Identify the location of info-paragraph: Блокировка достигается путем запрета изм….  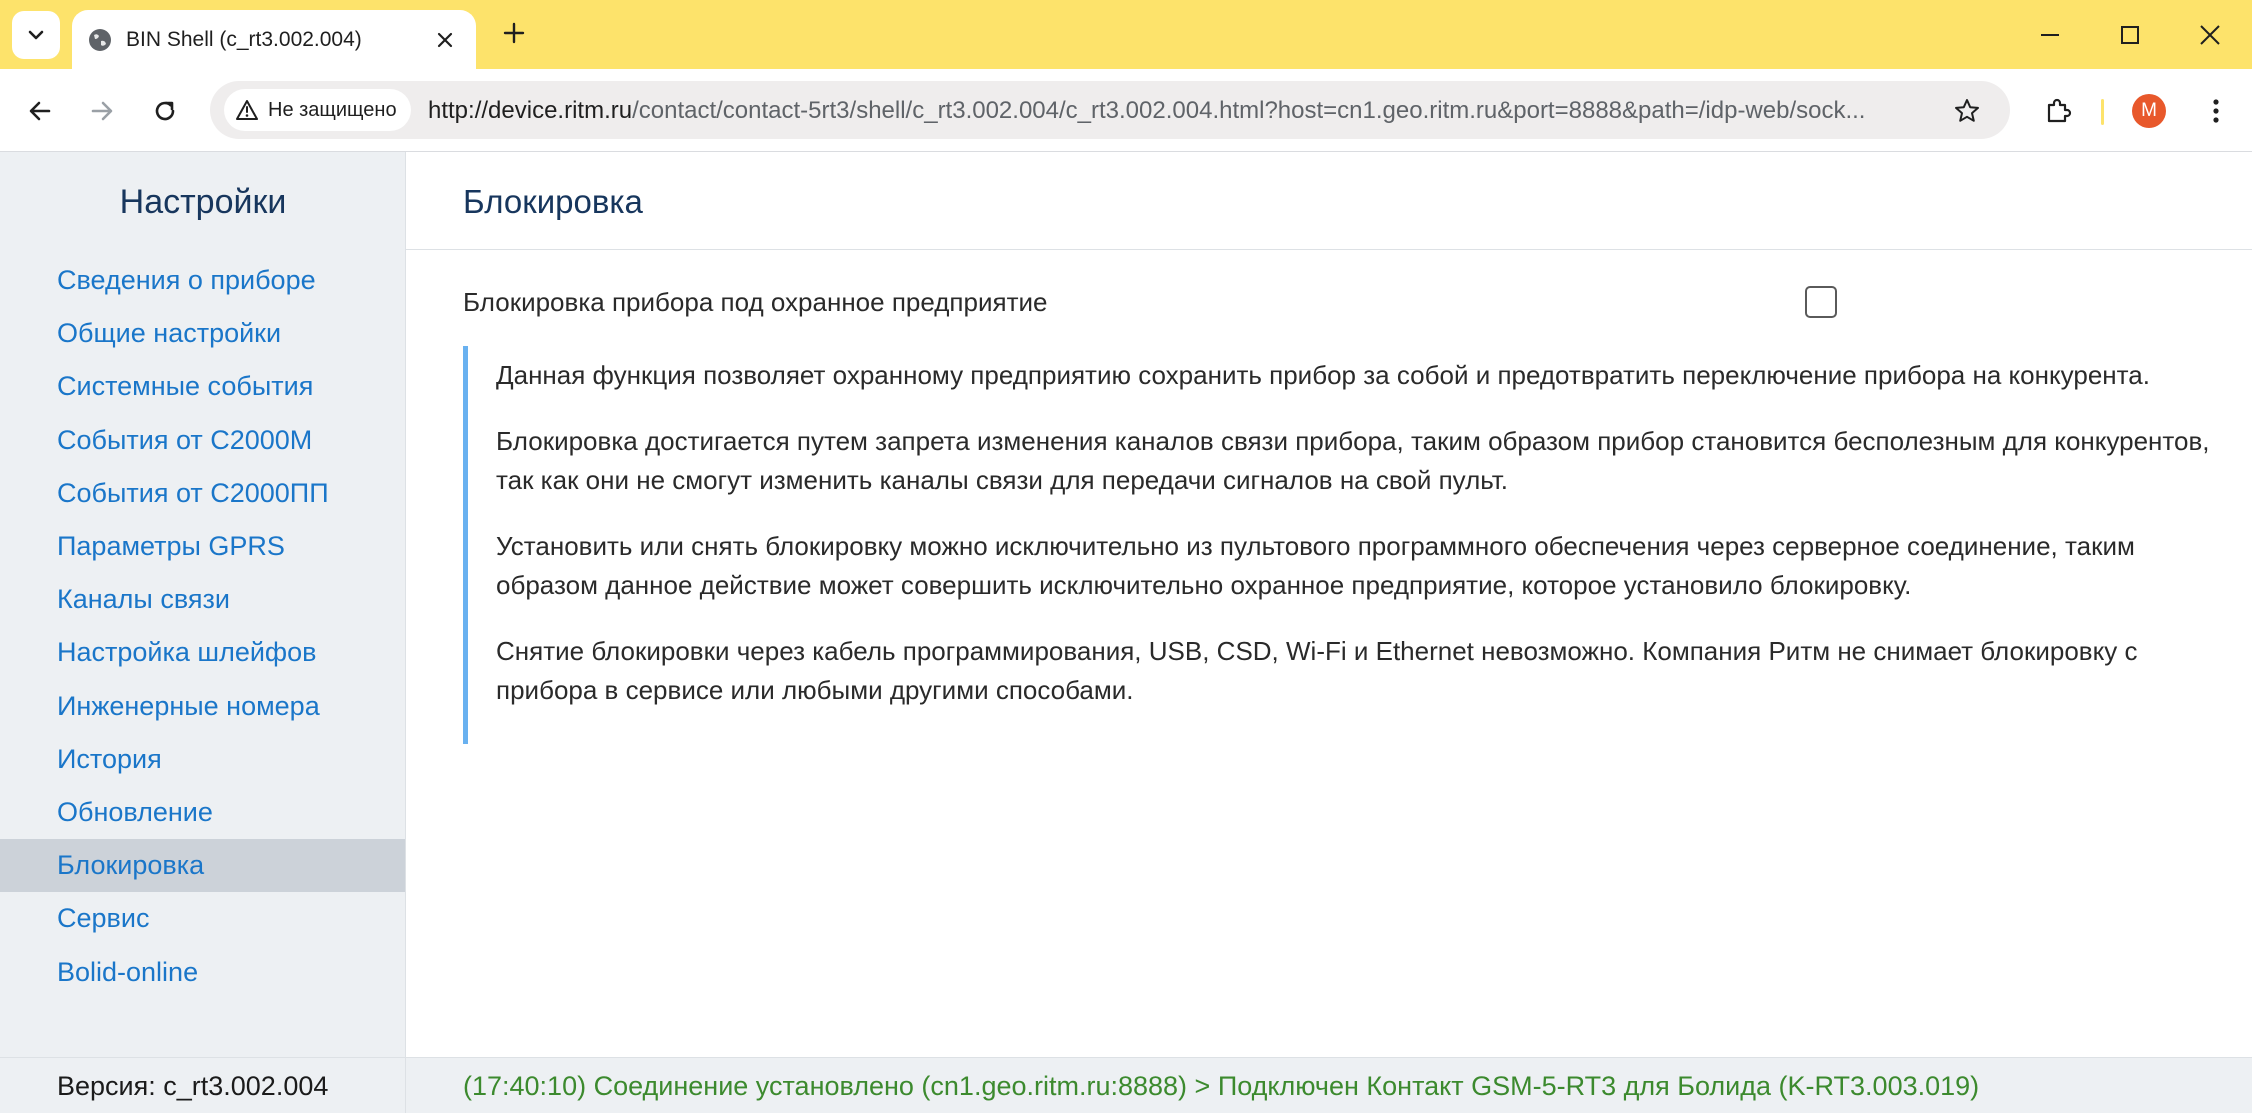
(1353, 460).